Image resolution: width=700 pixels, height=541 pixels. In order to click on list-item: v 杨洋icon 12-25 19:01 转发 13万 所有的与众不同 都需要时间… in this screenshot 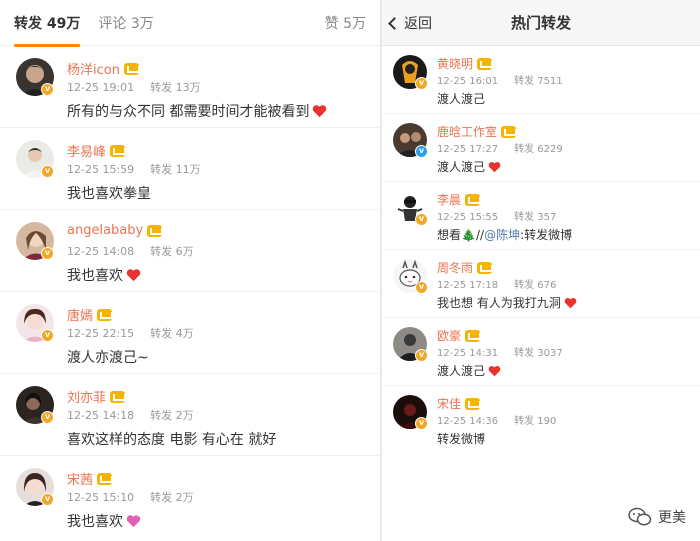, I will do `click(190, 87)`.